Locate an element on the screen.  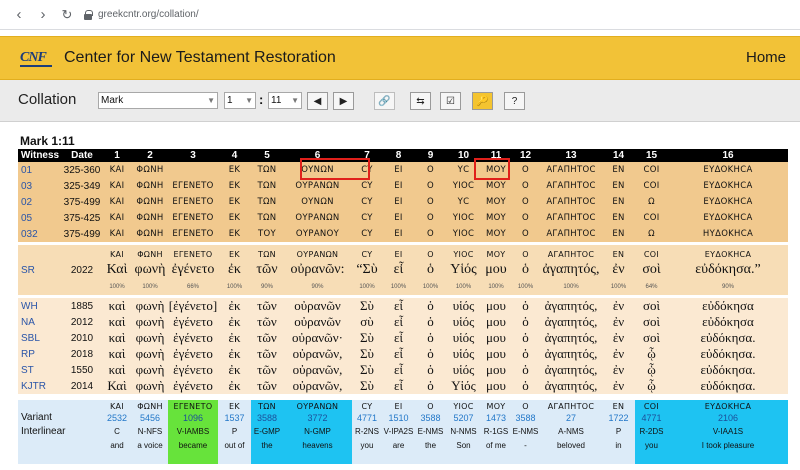
witness-link: ST is located at coordinates (40, 370).